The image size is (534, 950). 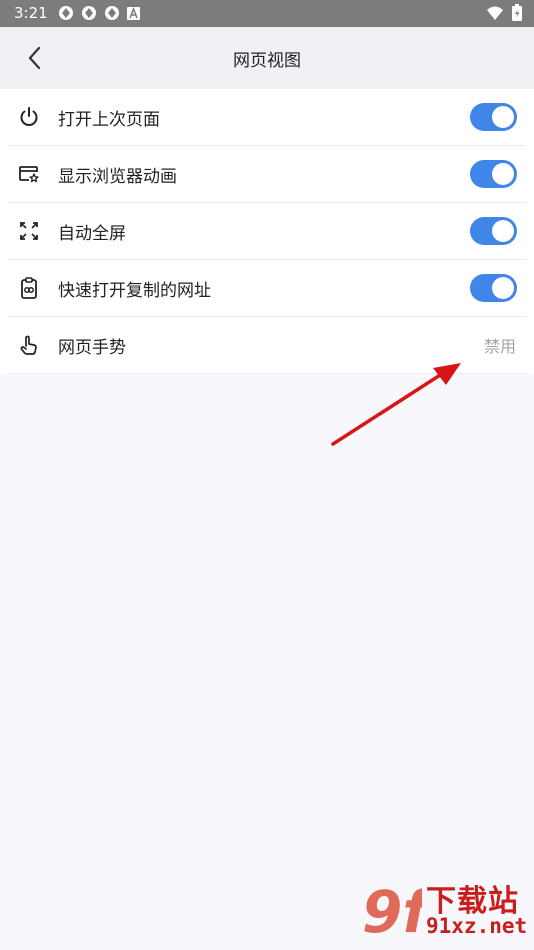 What do you see at coordinates (99, 13) in the screenshot?
I see `notification-icons` at bounding box center [99, 13].